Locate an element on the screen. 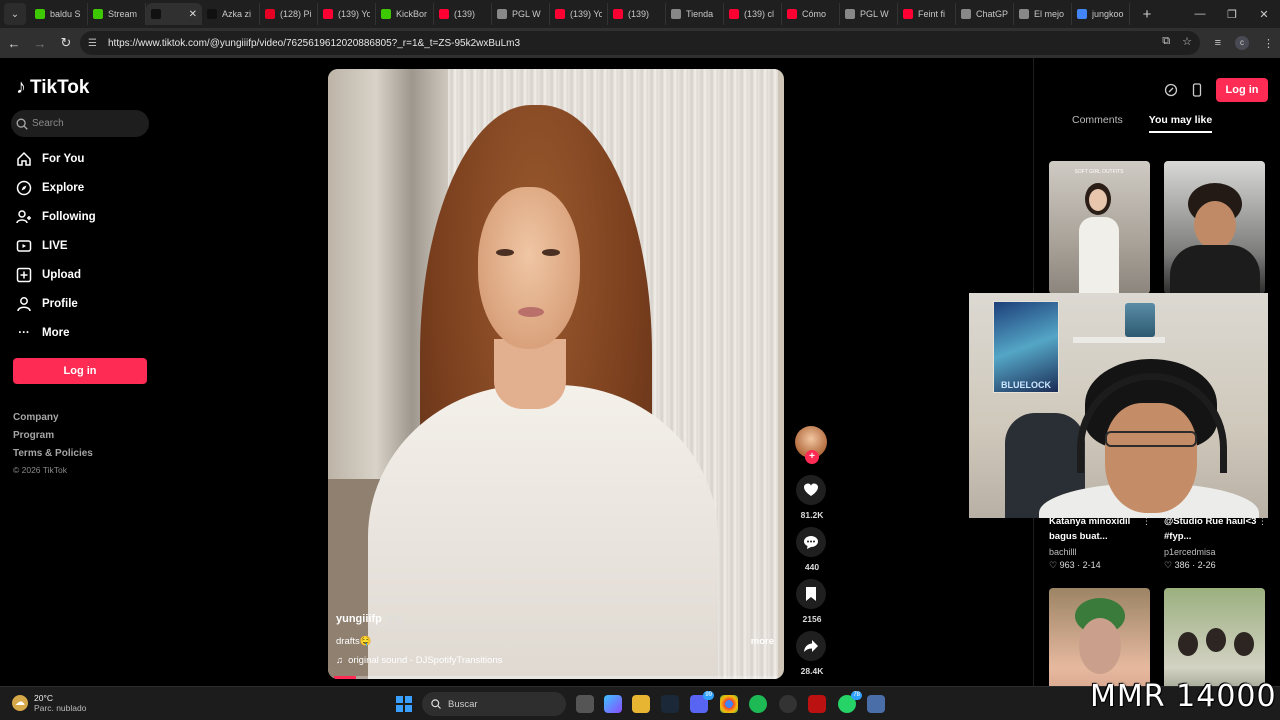  browser-tab: (139) cl is located at coordinates (753, 14).